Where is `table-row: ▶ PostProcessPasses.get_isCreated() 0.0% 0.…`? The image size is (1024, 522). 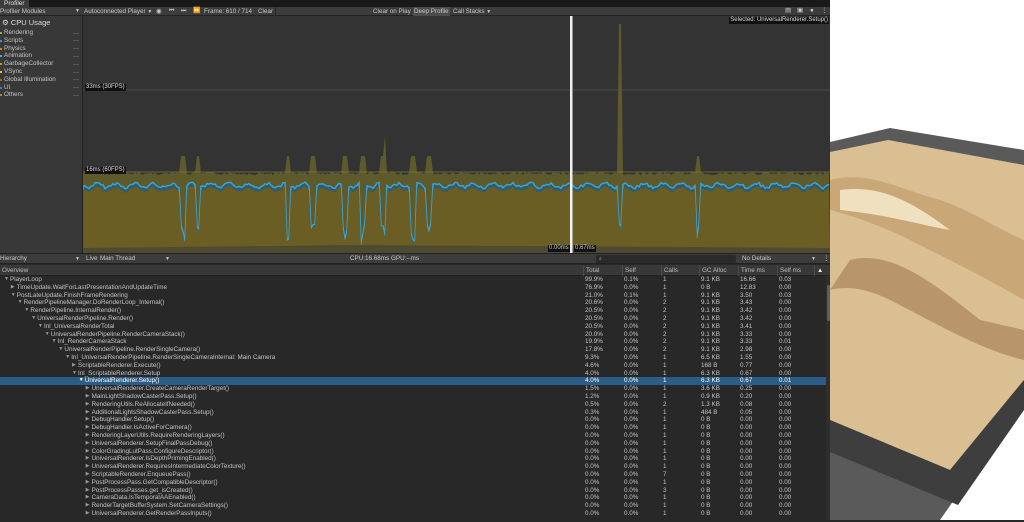
table-row: ▶ PostProcessPasses.get_isCreated() 0.0% 0.… is located at coordinates (413, 491).